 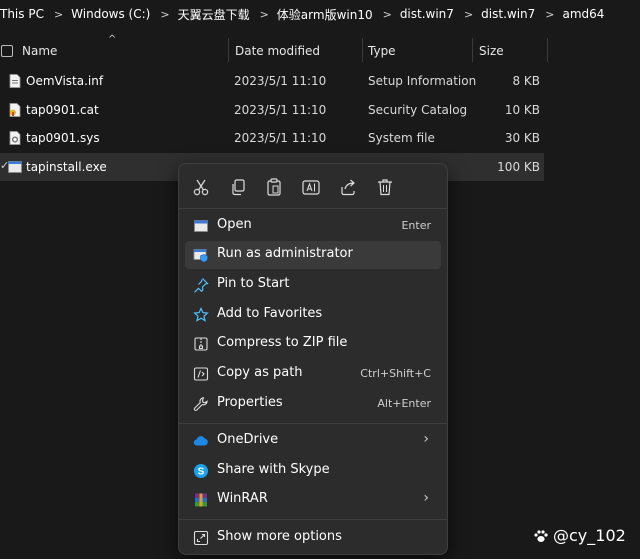 I want to click on paste-icon, so click(x=274, y=187).